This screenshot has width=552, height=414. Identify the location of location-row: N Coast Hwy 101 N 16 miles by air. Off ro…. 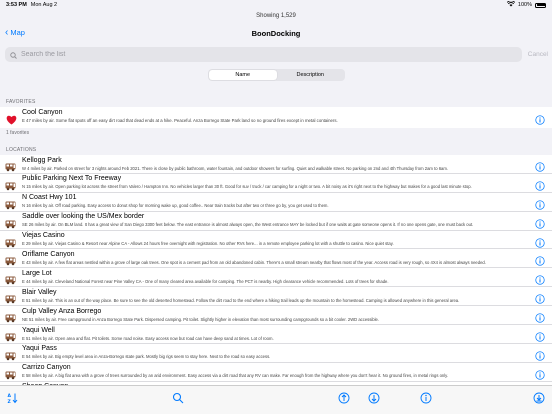
(276, 202).